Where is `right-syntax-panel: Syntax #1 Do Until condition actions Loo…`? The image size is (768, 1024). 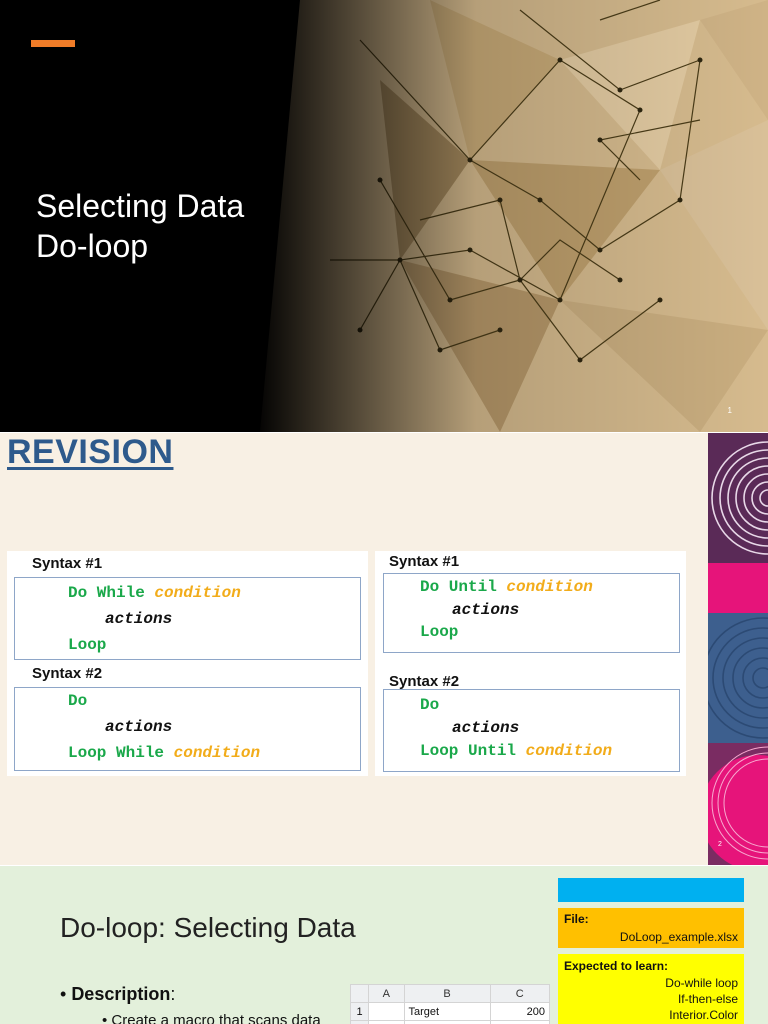 right-syntax-panel: Syntax #1 Do Until condition actions Loo… is located at coordinates (530, 663).